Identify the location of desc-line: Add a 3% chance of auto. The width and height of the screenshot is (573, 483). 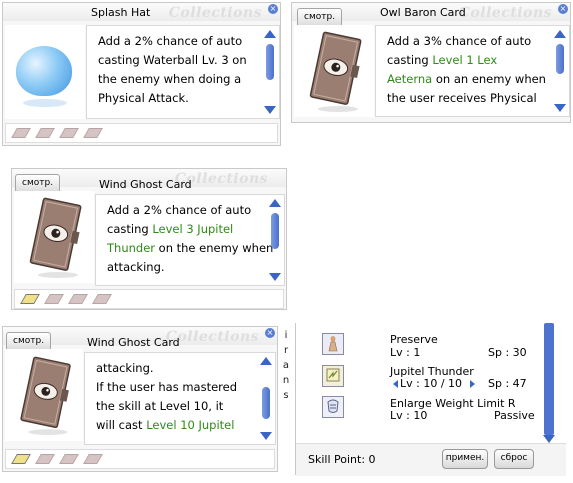
(459, 41).